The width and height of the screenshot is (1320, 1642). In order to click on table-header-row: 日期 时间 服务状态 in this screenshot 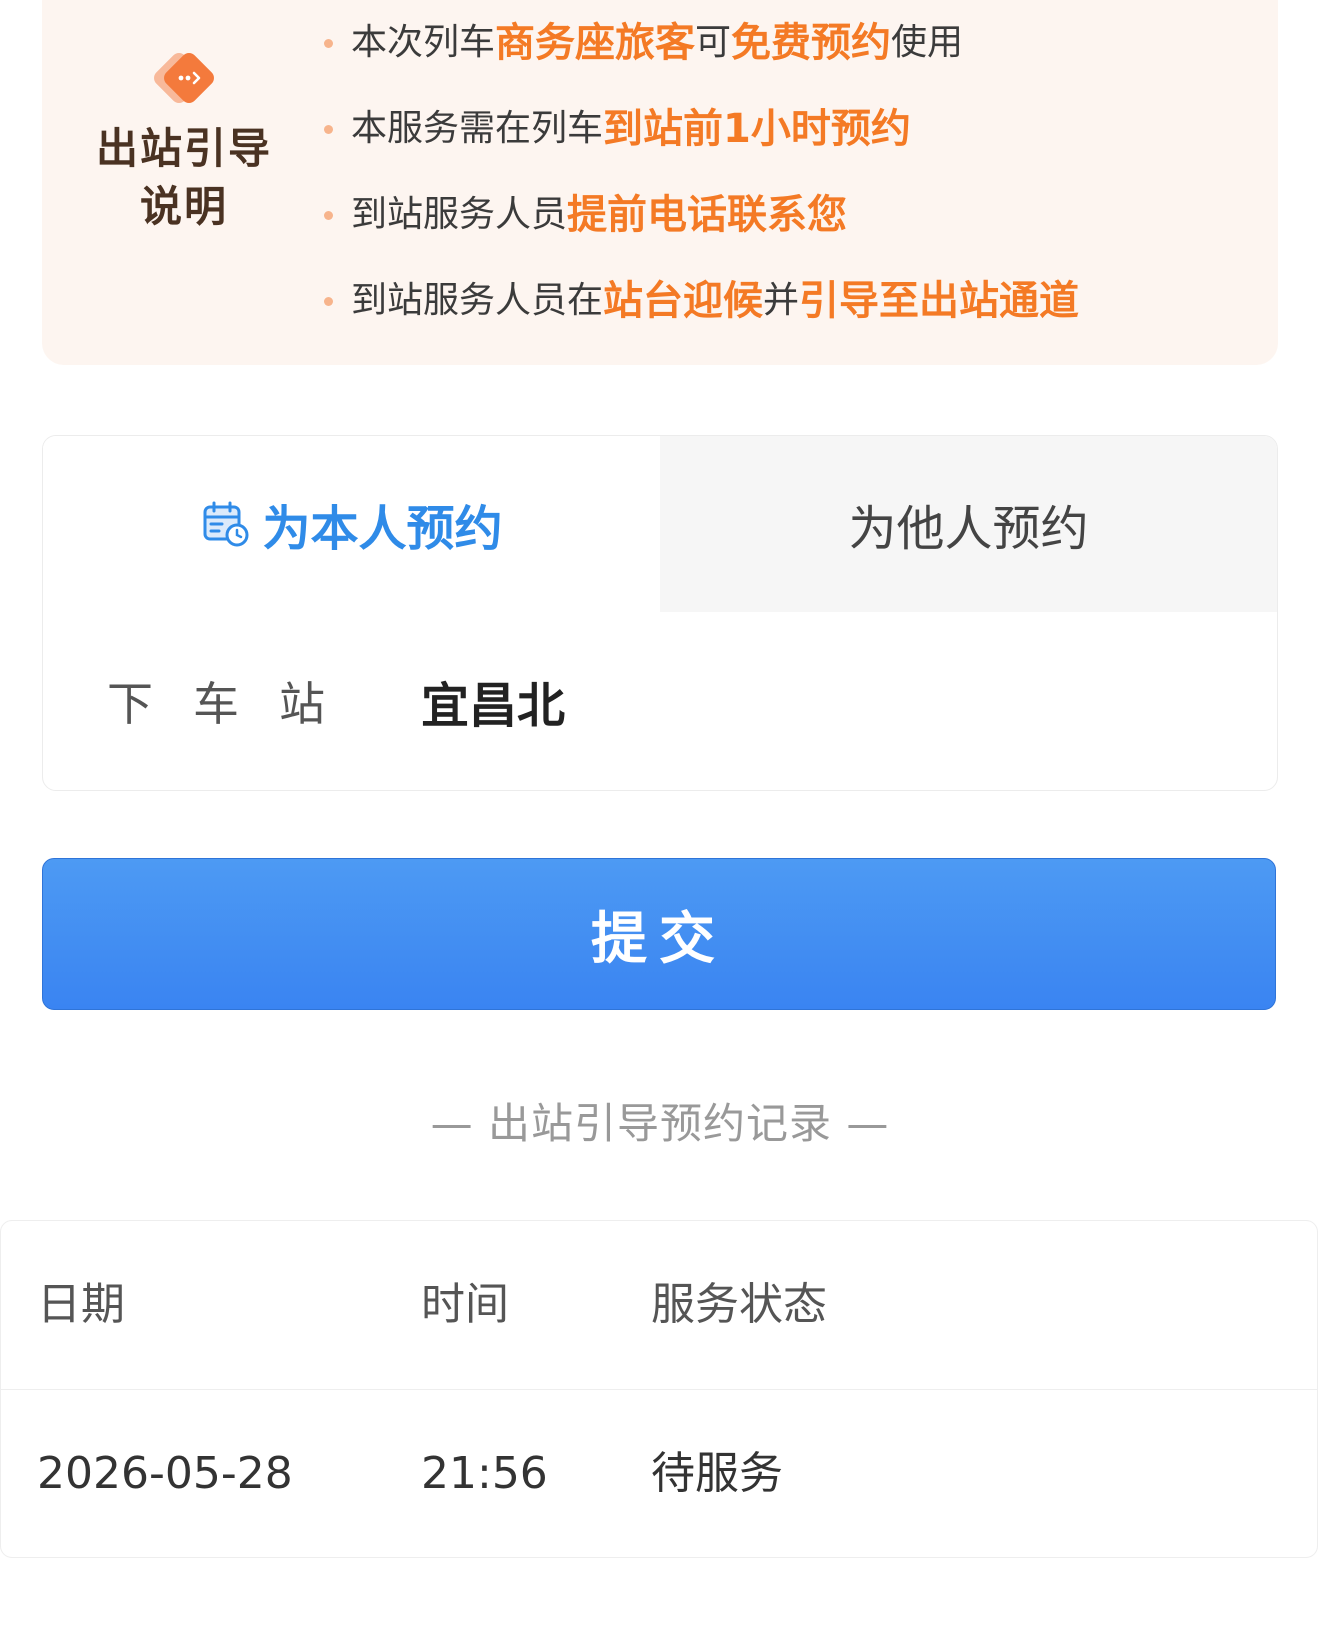, I will do `click(659, 1305)`.